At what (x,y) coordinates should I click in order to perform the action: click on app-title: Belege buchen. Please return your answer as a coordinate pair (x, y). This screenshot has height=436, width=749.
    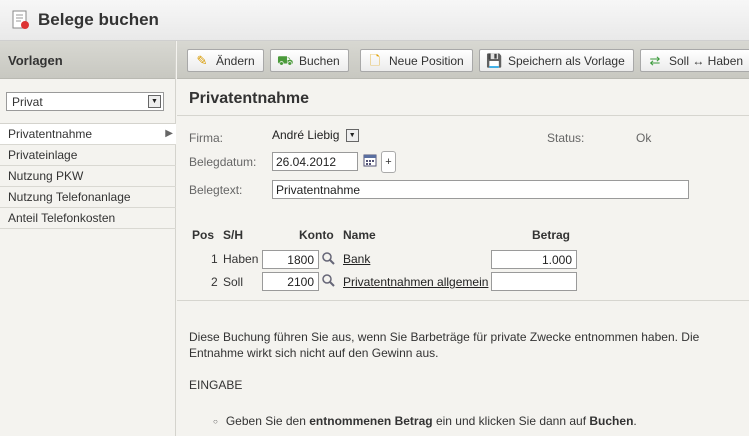
    Looking at the image, I should click on (98, 19).